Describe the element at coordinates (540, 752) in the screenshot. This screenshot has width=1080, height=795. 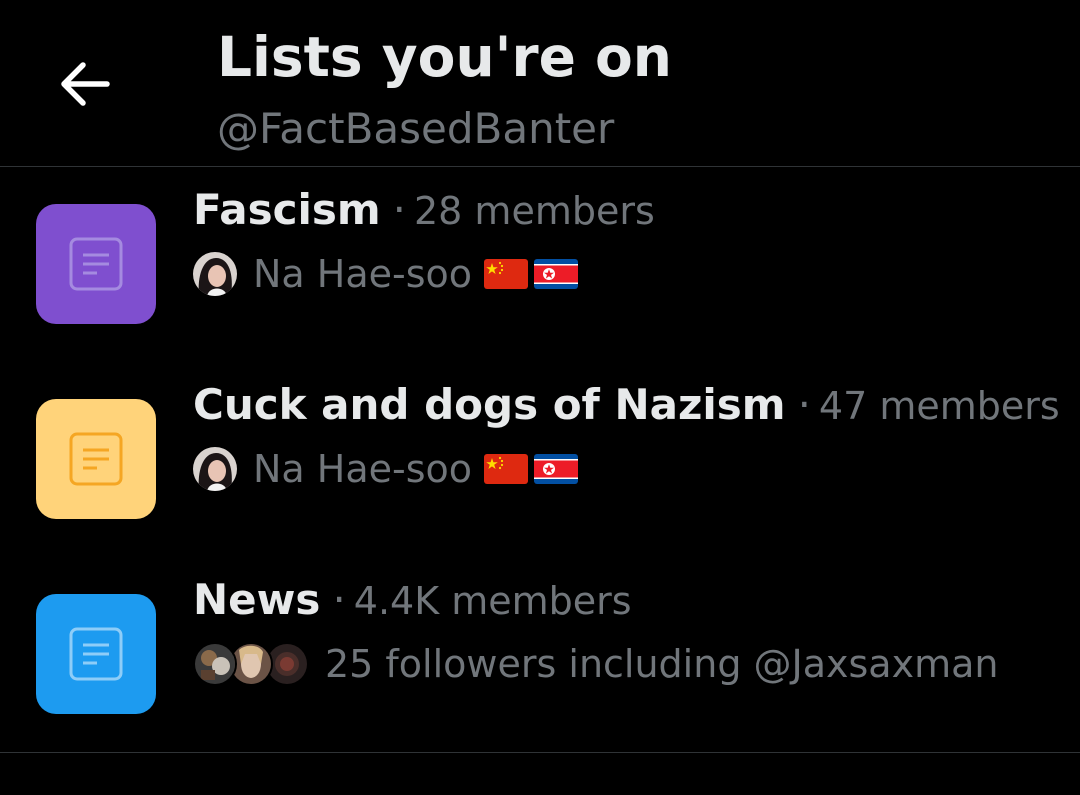
I see `divider` at that location.